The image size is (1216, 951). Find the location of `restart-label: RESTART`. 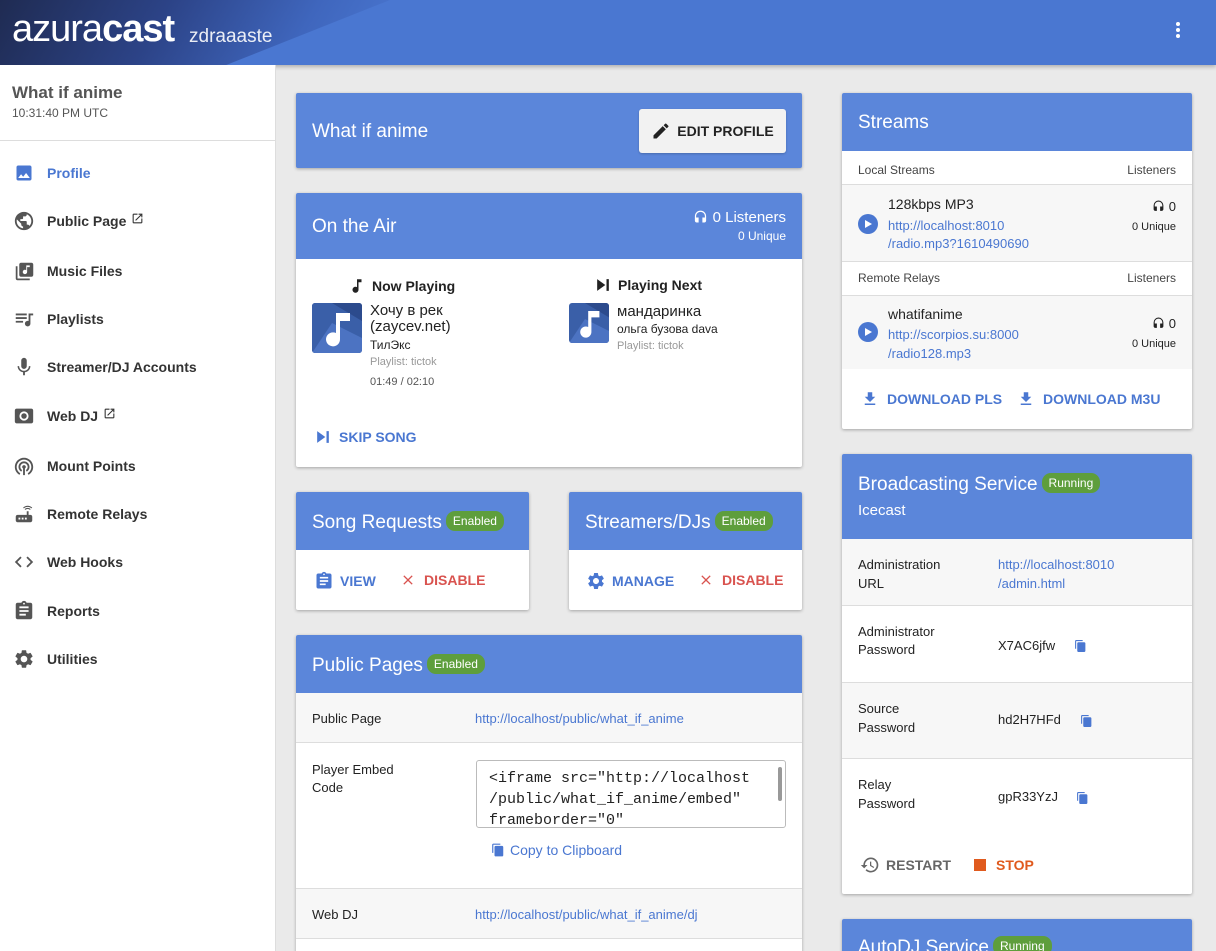

restart-label: RESTART is located at coordinates (919, 865).